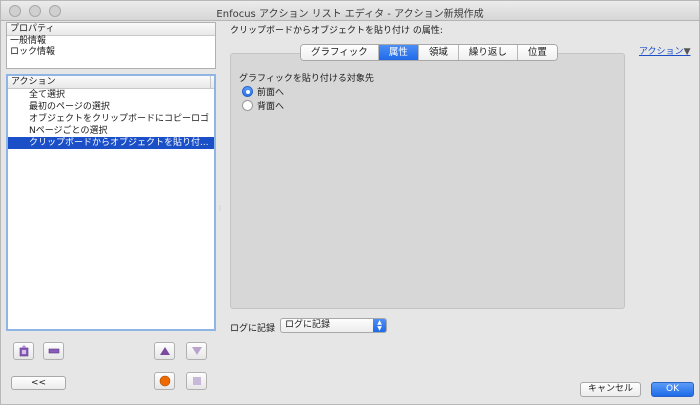 This screenshot has height=405, width=700. I want to click on radio-back-row: 背面へ, so click(263, 105).